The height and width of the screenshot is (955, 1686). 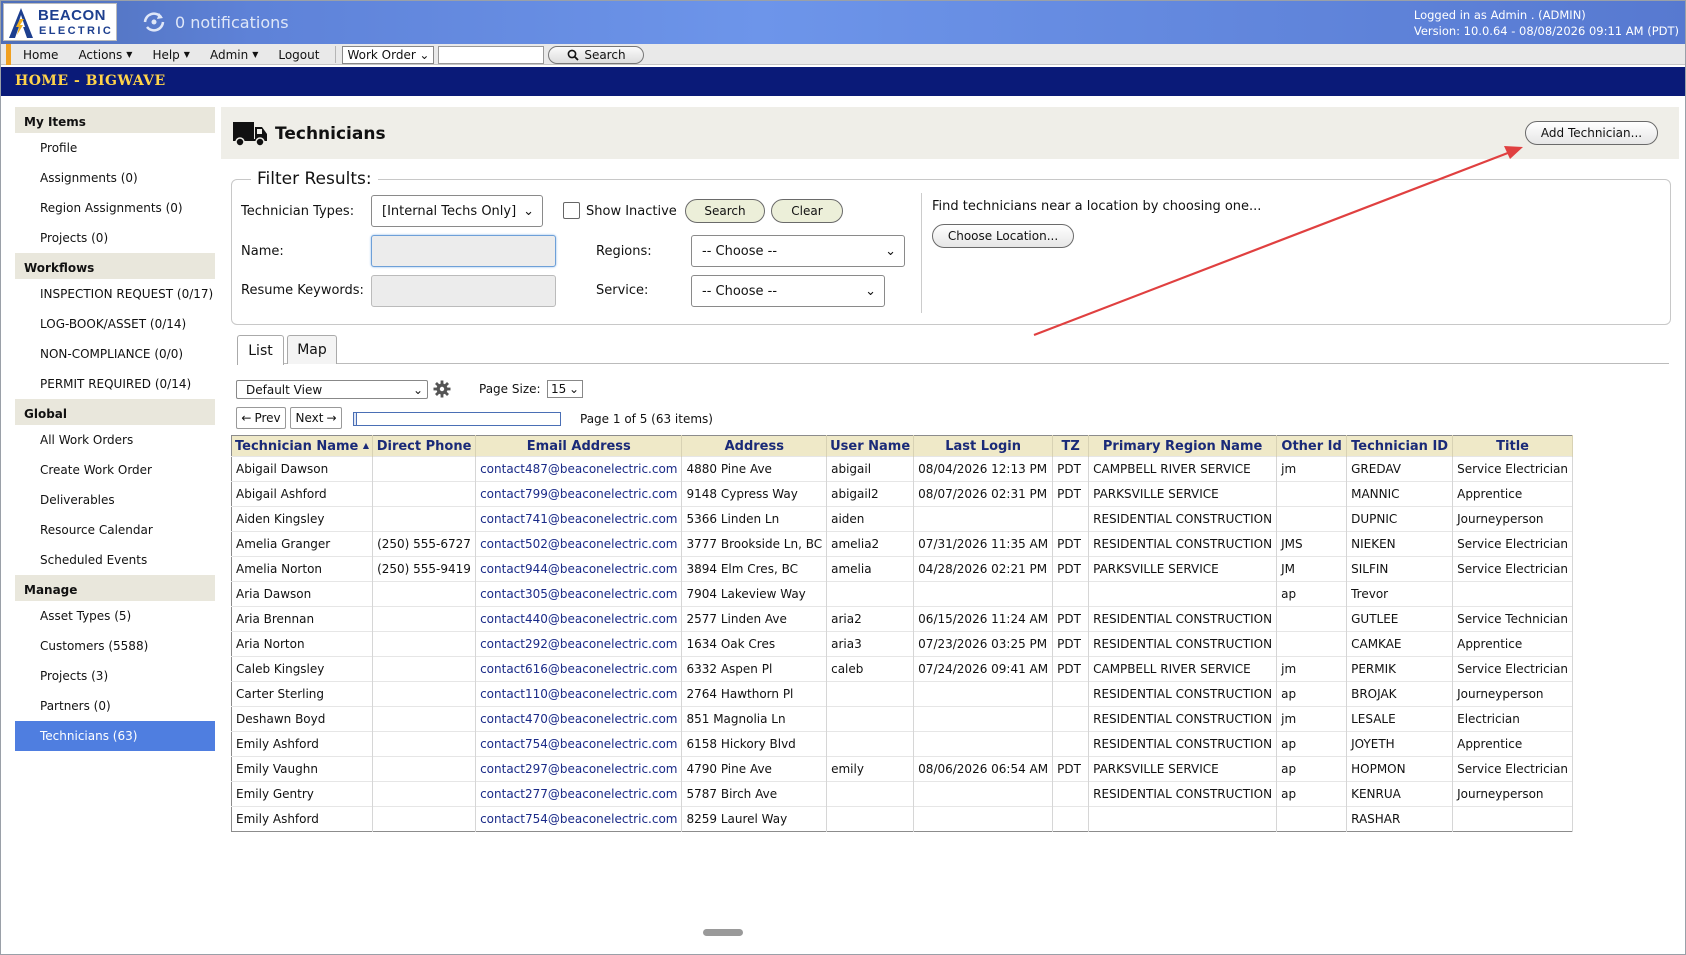 What do you see at coordinates (115, 470) in the screenshot?
I see `sidebar-item-create-work-order: Create Work Order` at bounding box center [115, 470].